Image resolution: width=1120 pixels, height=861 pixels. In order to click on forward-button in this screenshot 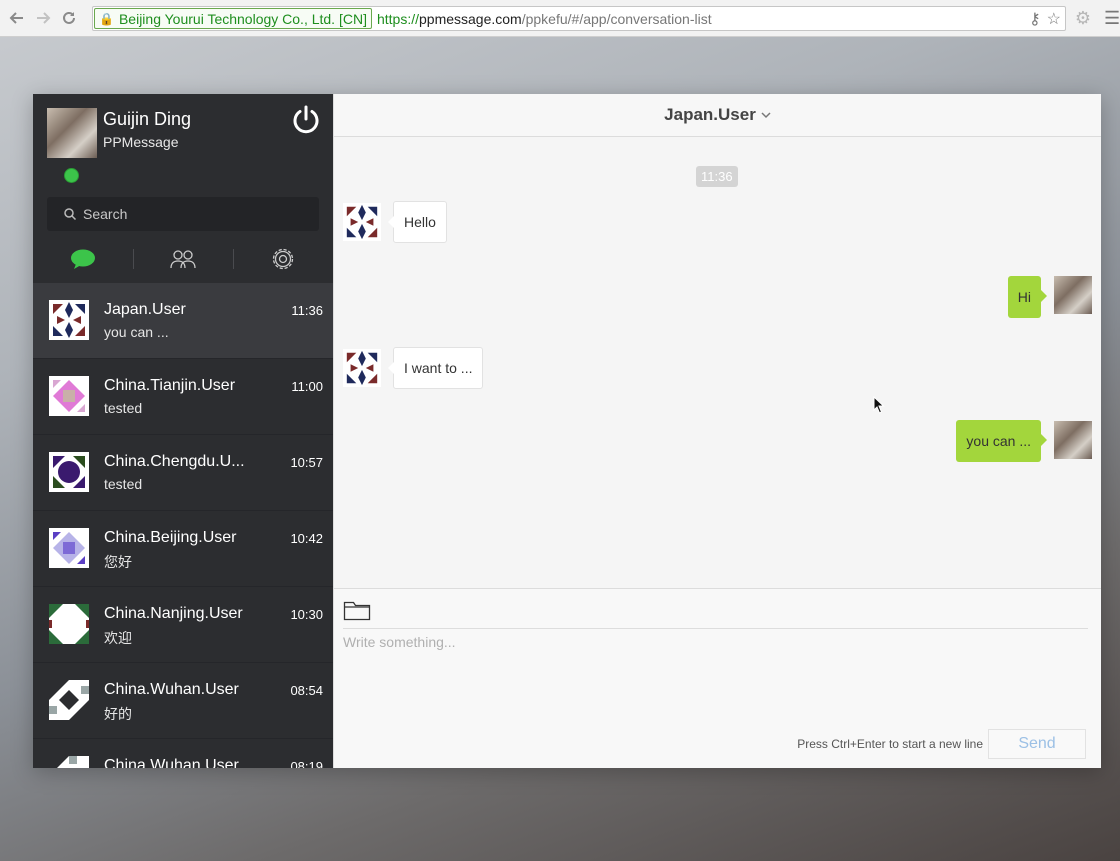, I will do `click(43, 18)`.